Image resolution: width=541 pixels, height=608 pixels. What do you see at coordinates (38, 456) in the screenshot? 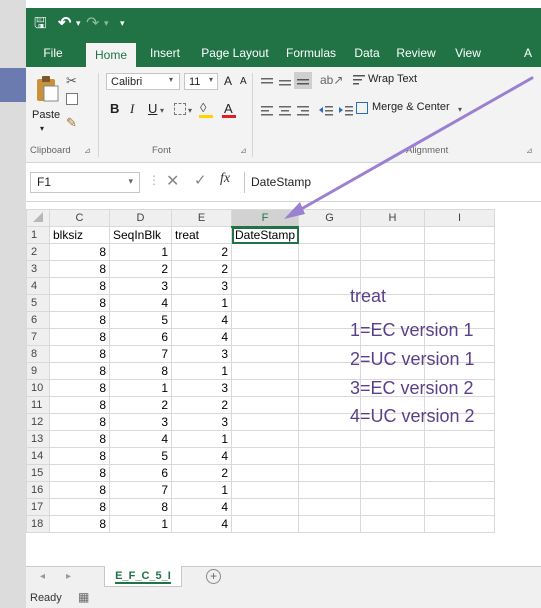
I see `row-header: 14` at bounding box center [38, 456].